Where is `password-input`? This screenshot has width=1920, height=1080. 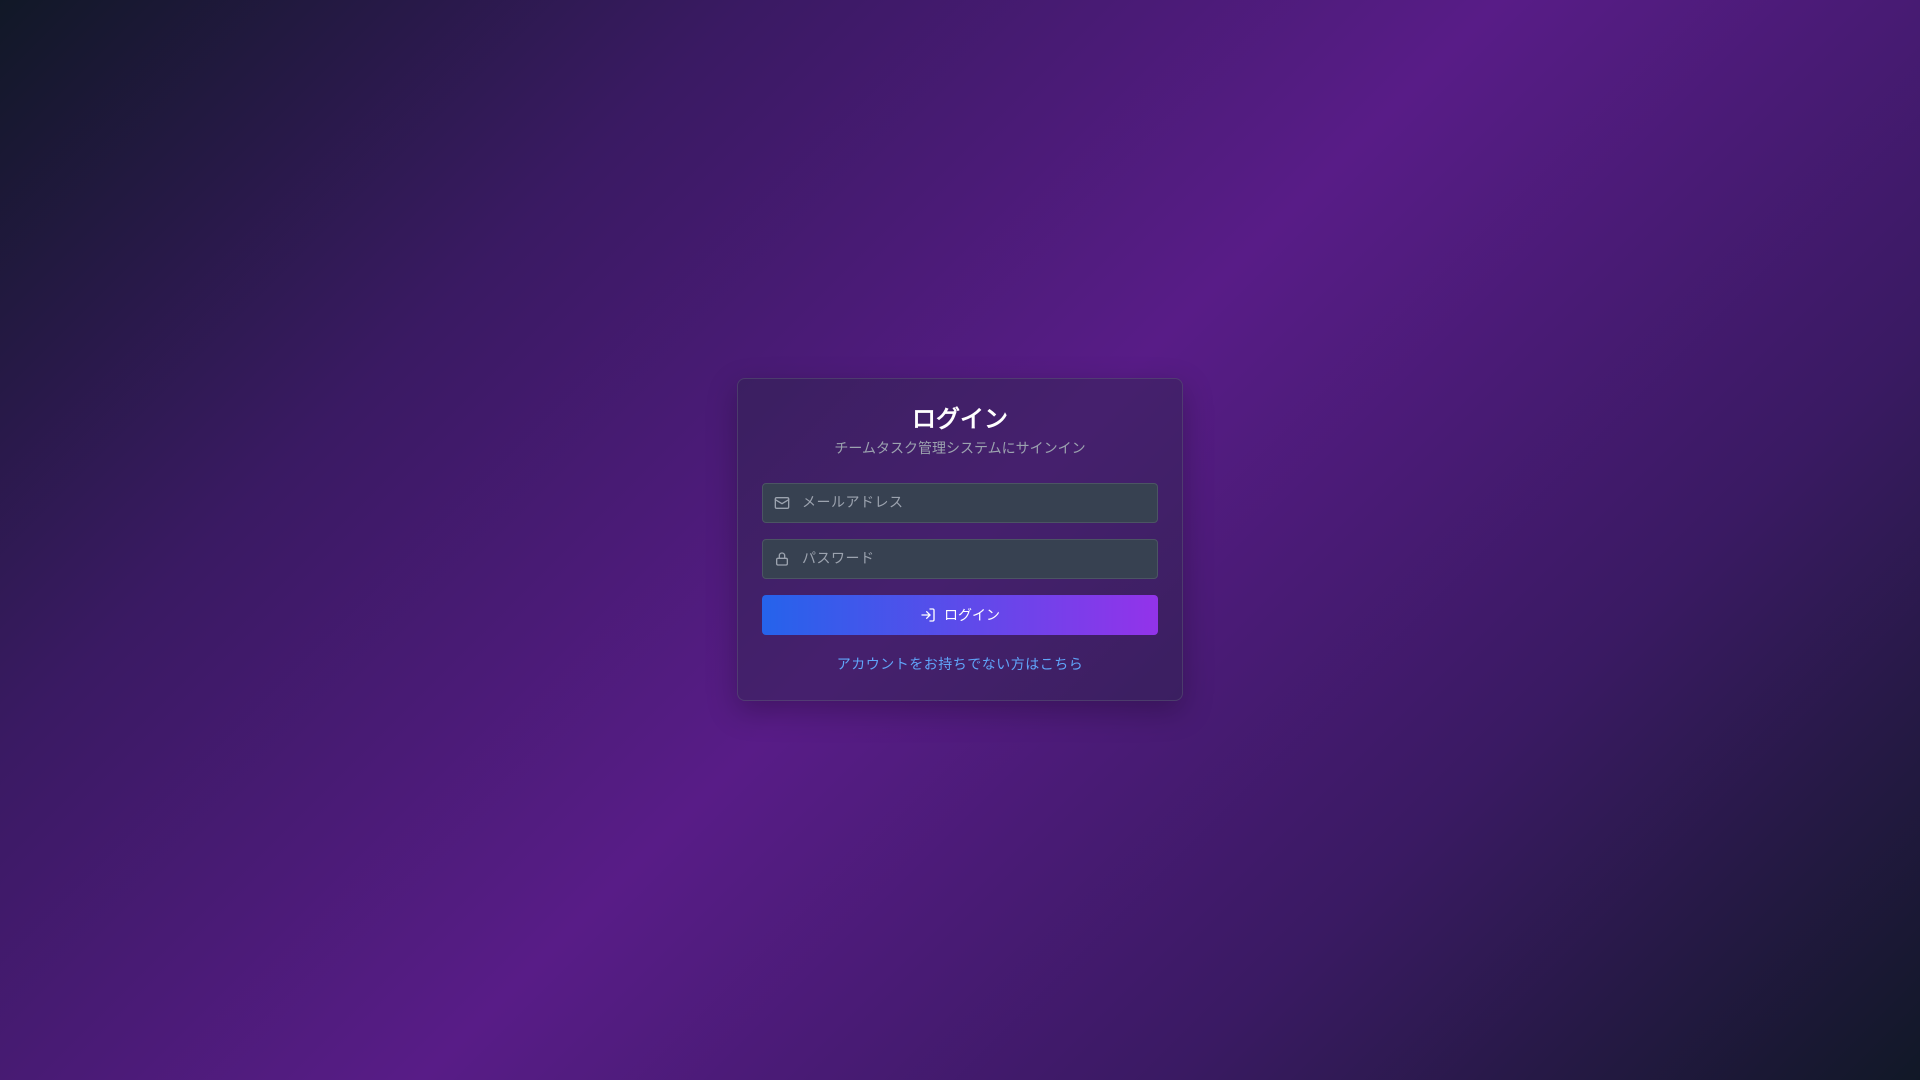 password-input is located at coordinates (973, 559).